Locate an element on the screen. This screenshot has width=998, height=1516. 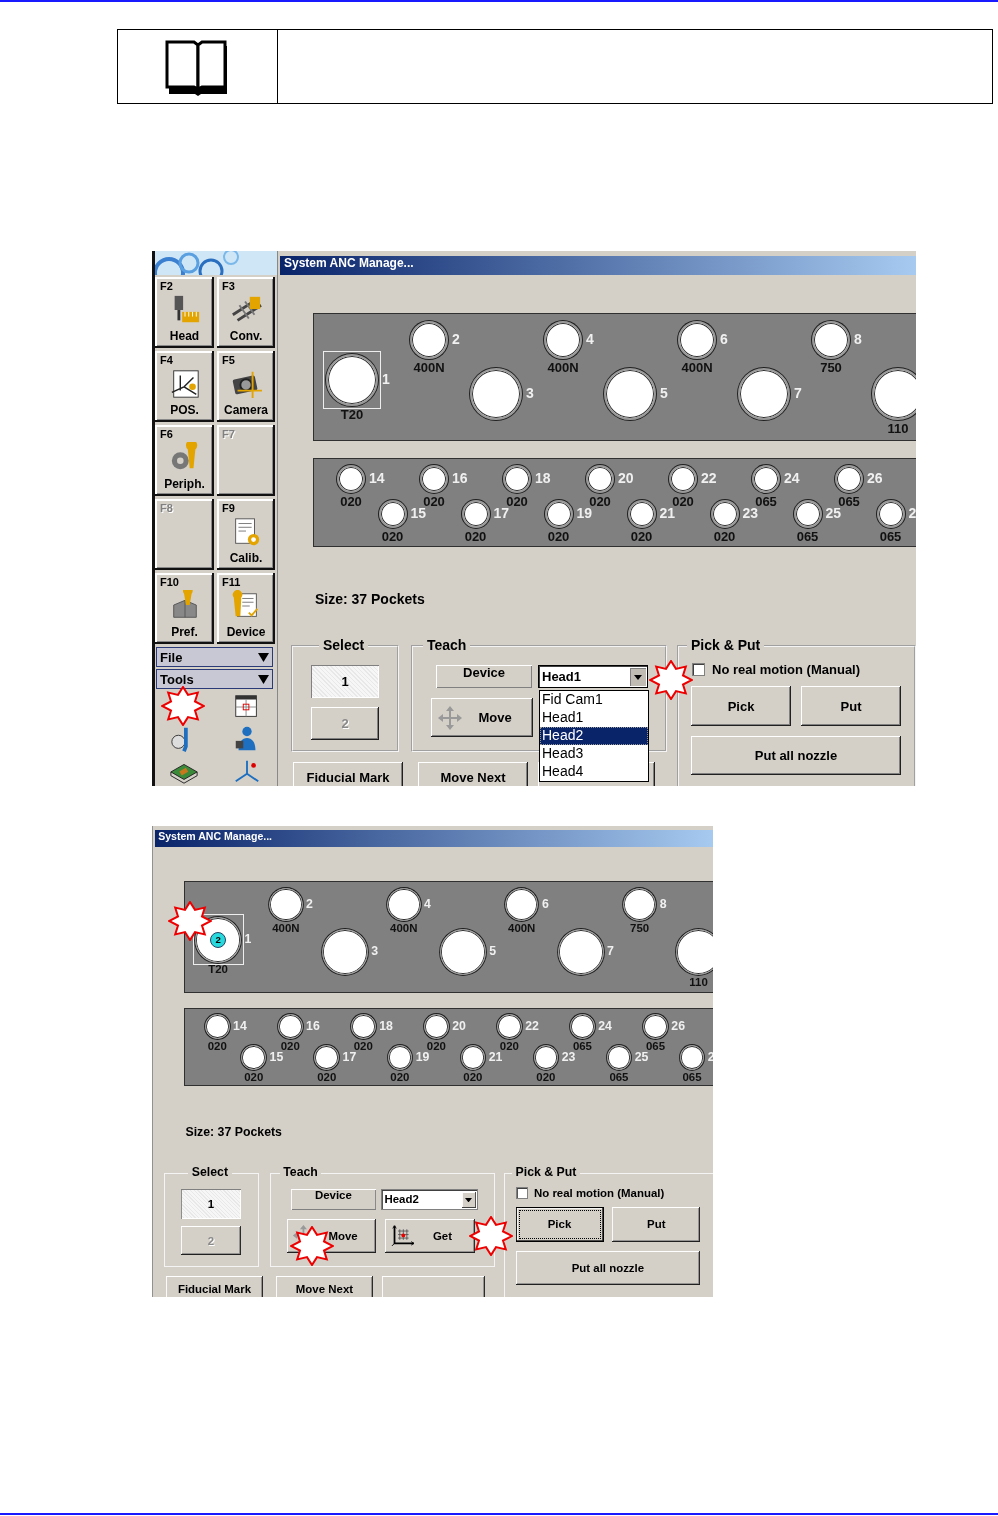
menu-bar: File is located at coordinates (214, 657).